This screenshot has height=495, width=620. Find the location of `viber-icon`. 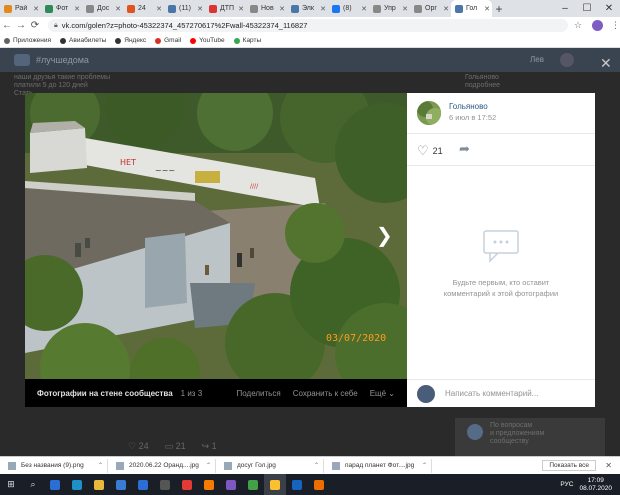

viber-icon is located at coordinates (231, 484).